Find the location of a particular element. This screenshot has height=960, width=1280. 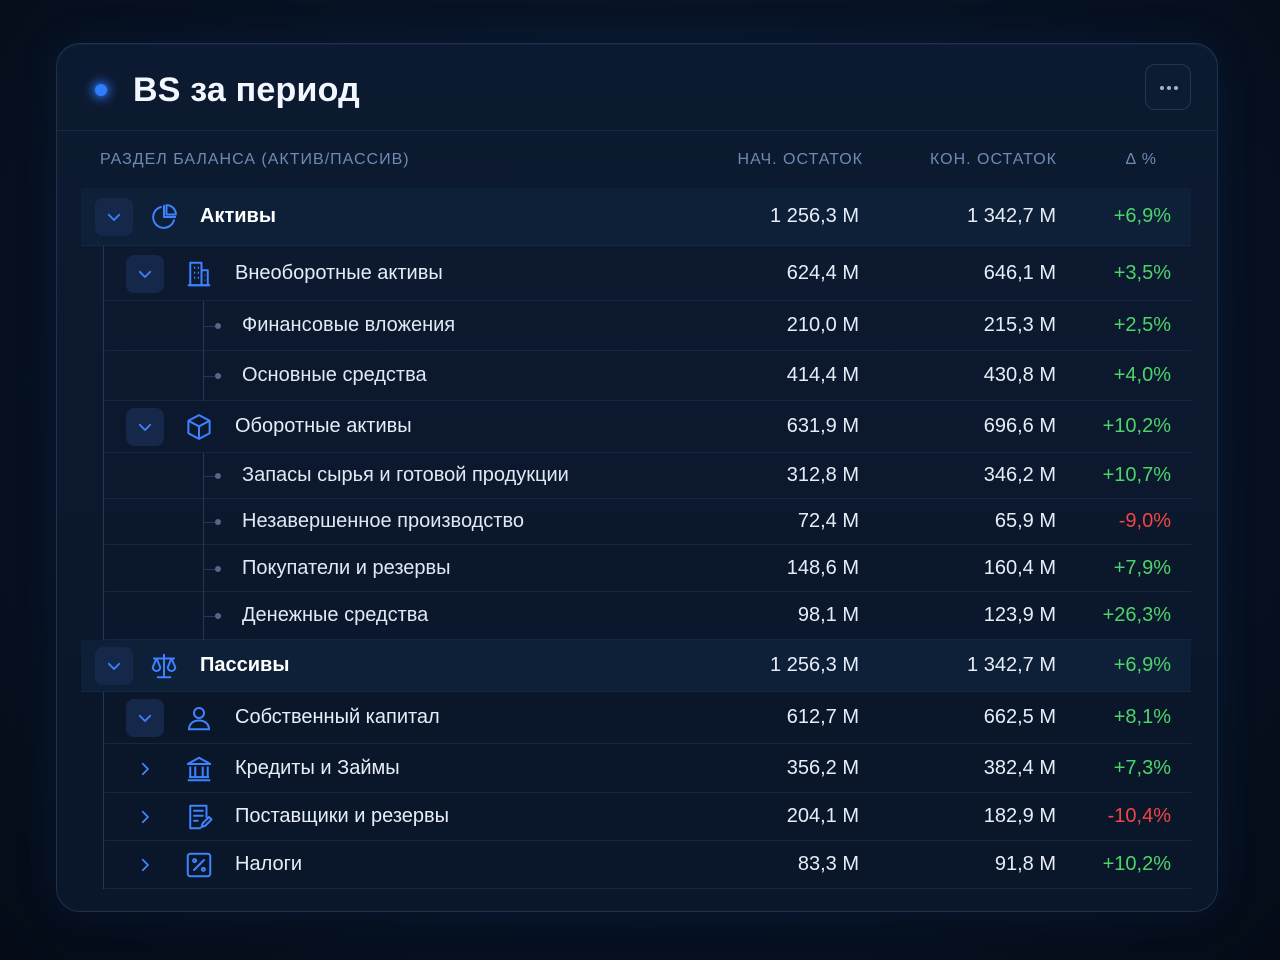

row-label: Денежные средства is located at coordinates (335, 615).